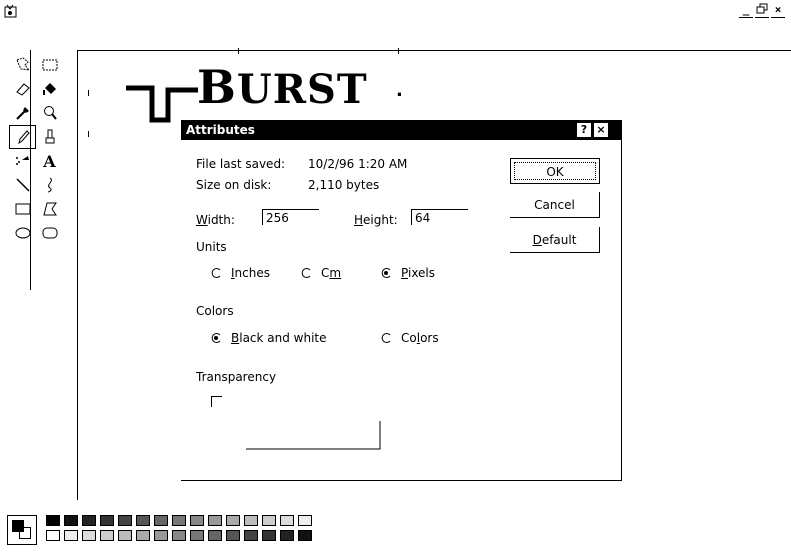 The image size is (791, 554). I want to click on rectangle-icon, so click(22, 209).